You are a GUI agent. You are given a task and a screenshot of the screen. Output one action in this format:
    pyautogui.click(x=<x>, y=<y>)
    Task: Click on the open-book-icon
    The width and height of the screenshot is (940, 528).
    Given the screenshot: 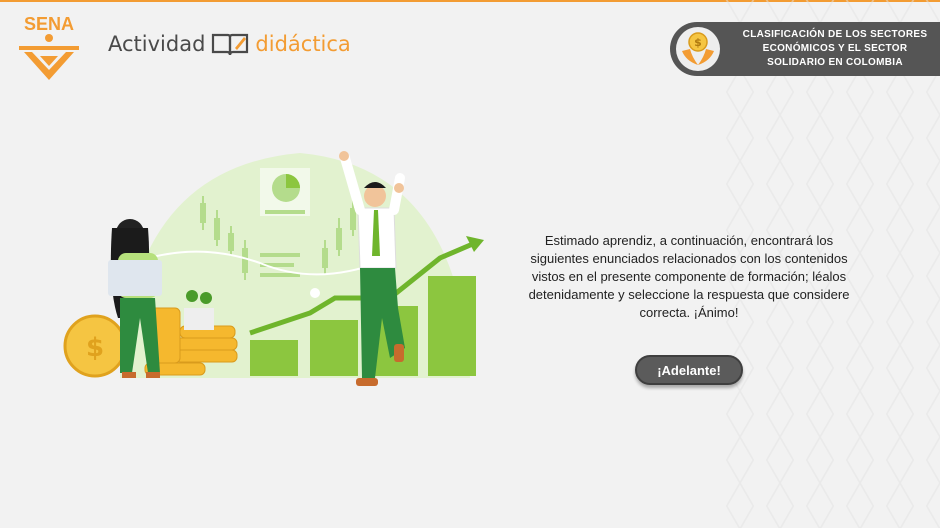 What is the action you would take?
    pyautogui.click(x=230, y=44)
    